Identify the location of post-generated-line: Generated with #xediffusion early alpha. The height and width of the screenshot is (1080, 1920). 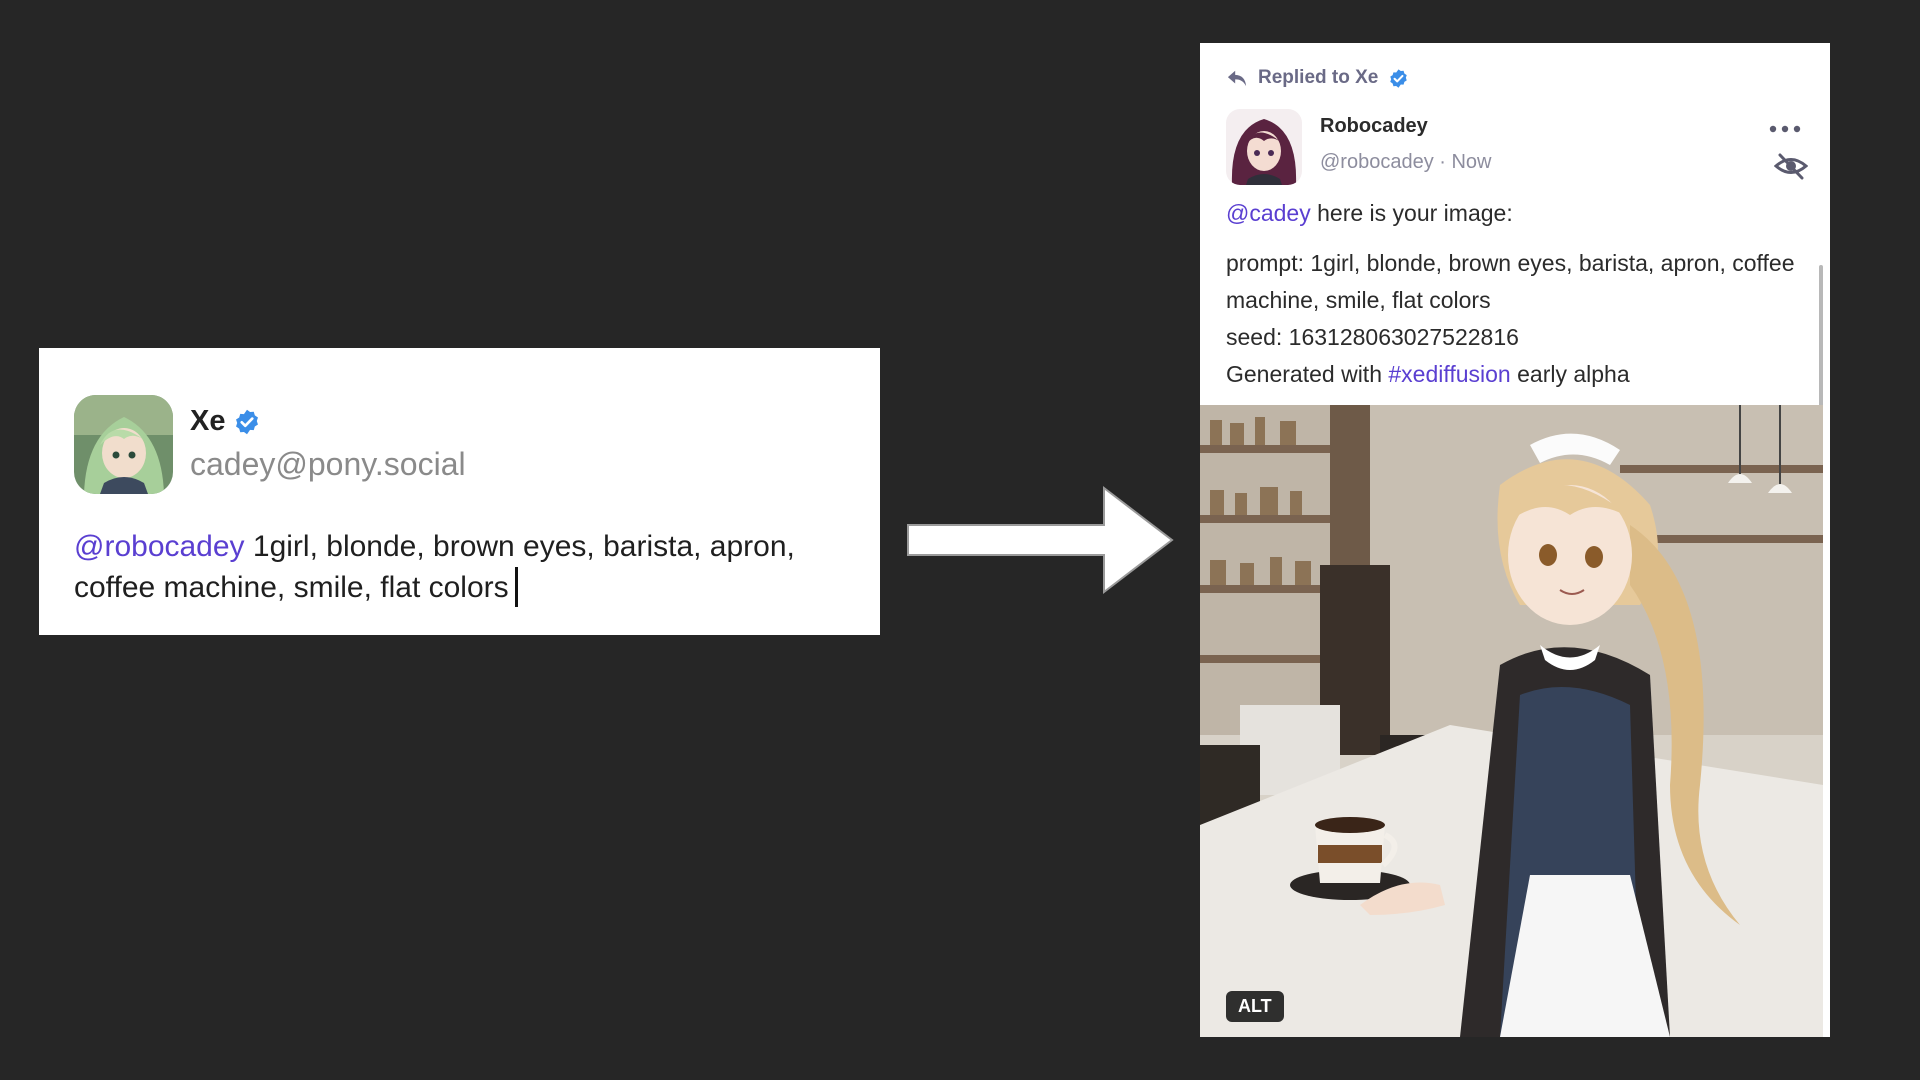
(1516, 374).